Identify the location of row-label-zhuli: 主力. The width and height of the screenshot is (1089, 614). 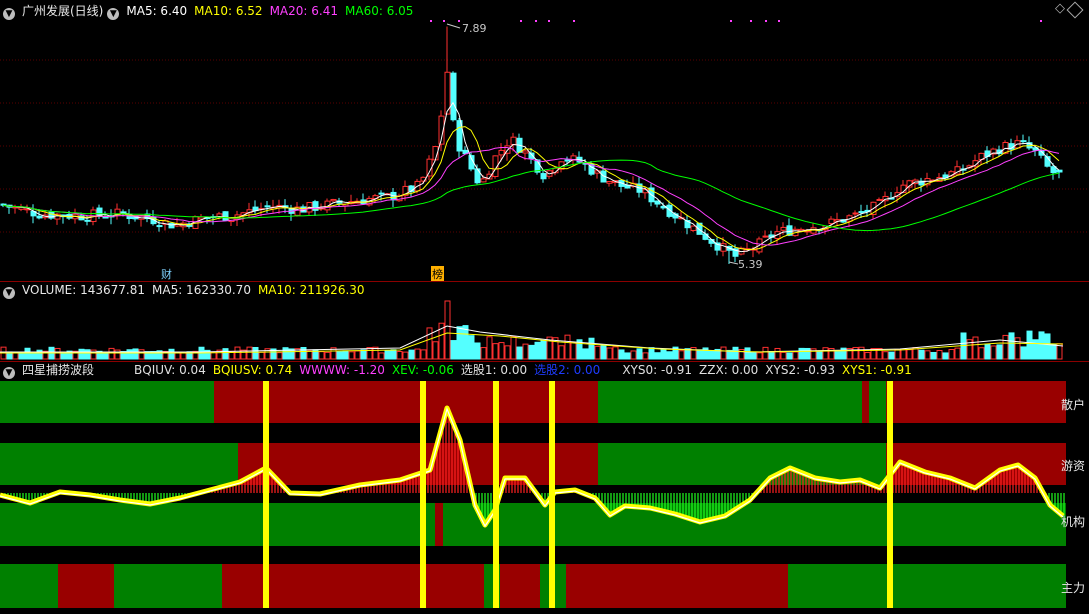
(1072, 588).